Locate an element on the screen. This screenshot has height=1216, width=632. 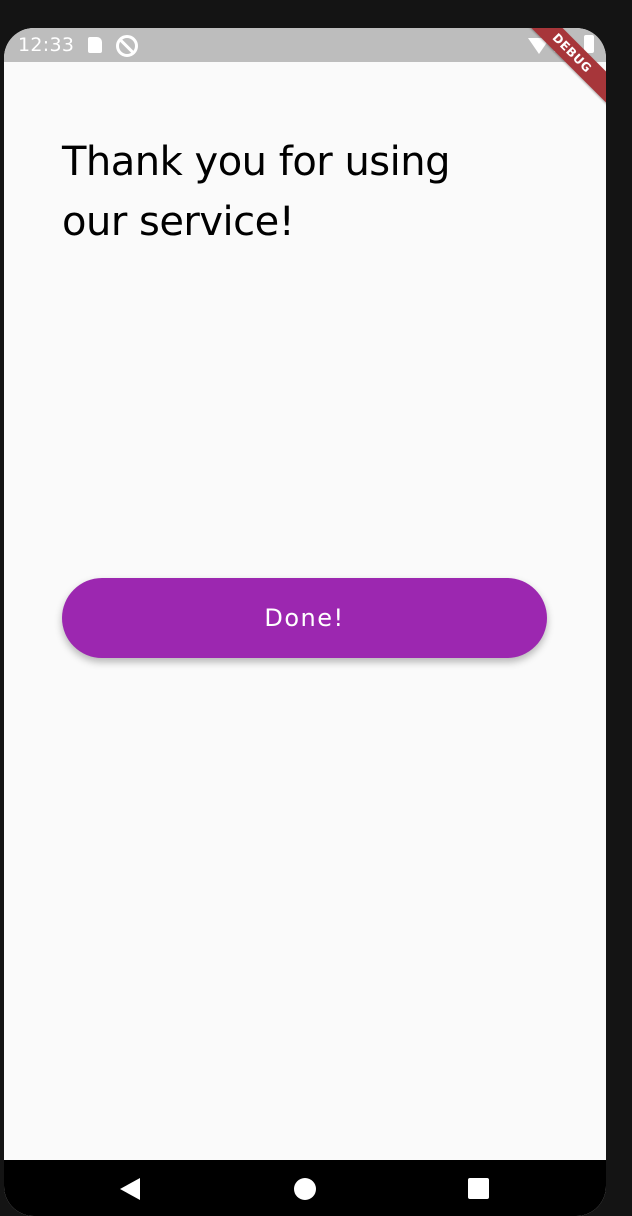
sync-disabled-icon is located at coordinates (127, 46).